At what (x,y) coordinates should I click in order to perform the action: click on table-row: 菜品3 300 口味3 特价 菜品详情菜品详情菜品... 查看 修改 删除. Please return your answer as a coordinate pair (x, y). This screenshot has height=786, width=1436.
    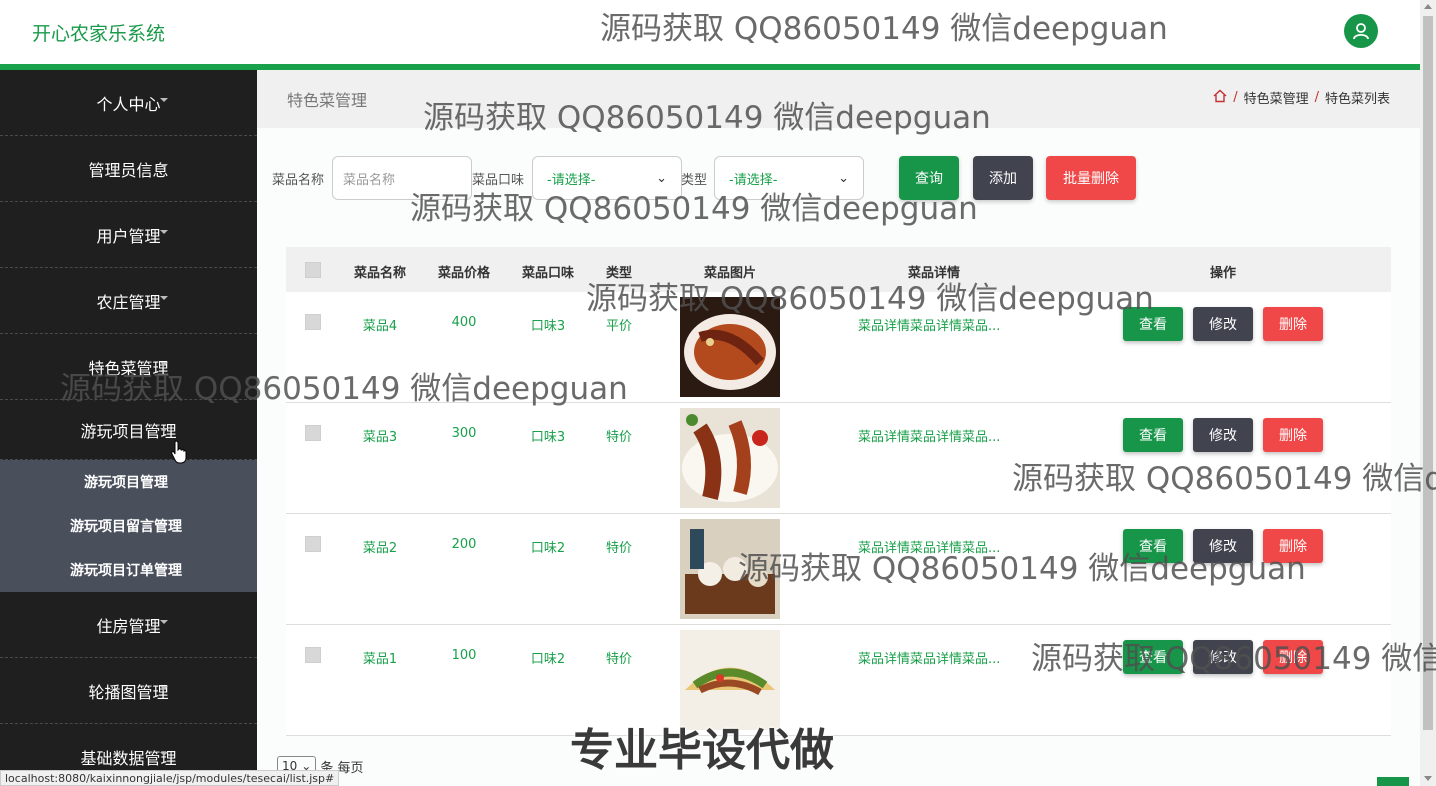
    Looking at the image, I should click on (838, 458).